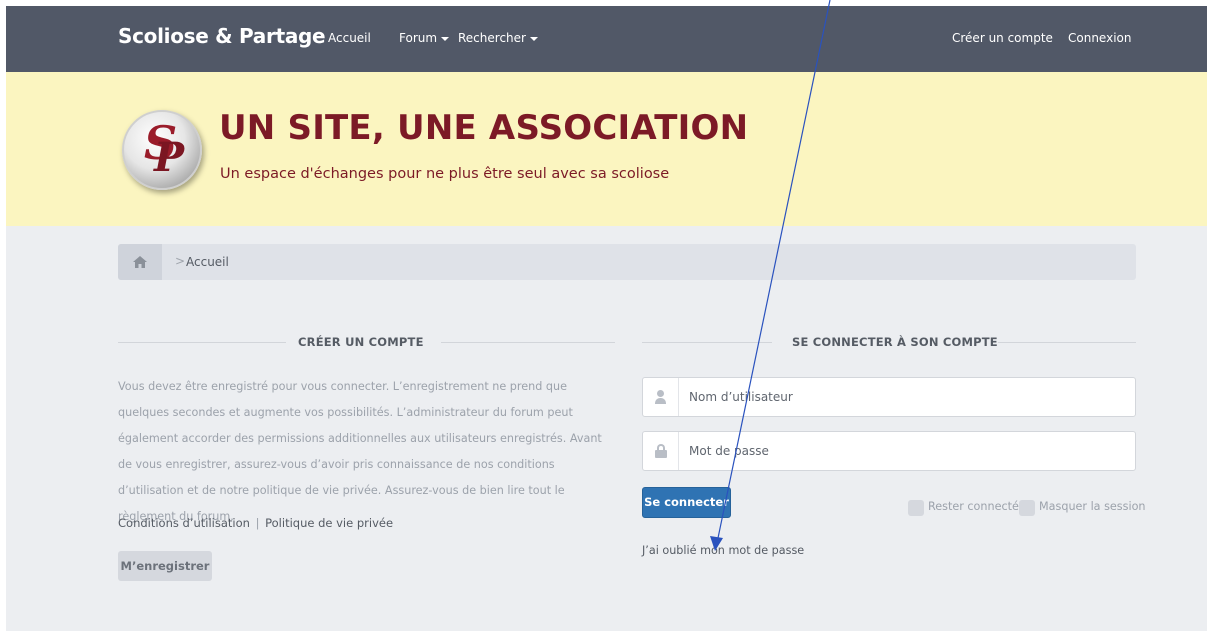 This screenshot has height=631, width=1213. What do you see at coordinates (729, 451) in the screenshot?
I see `password-placeholder: Mot de passe` at bounding box center [729, 451].